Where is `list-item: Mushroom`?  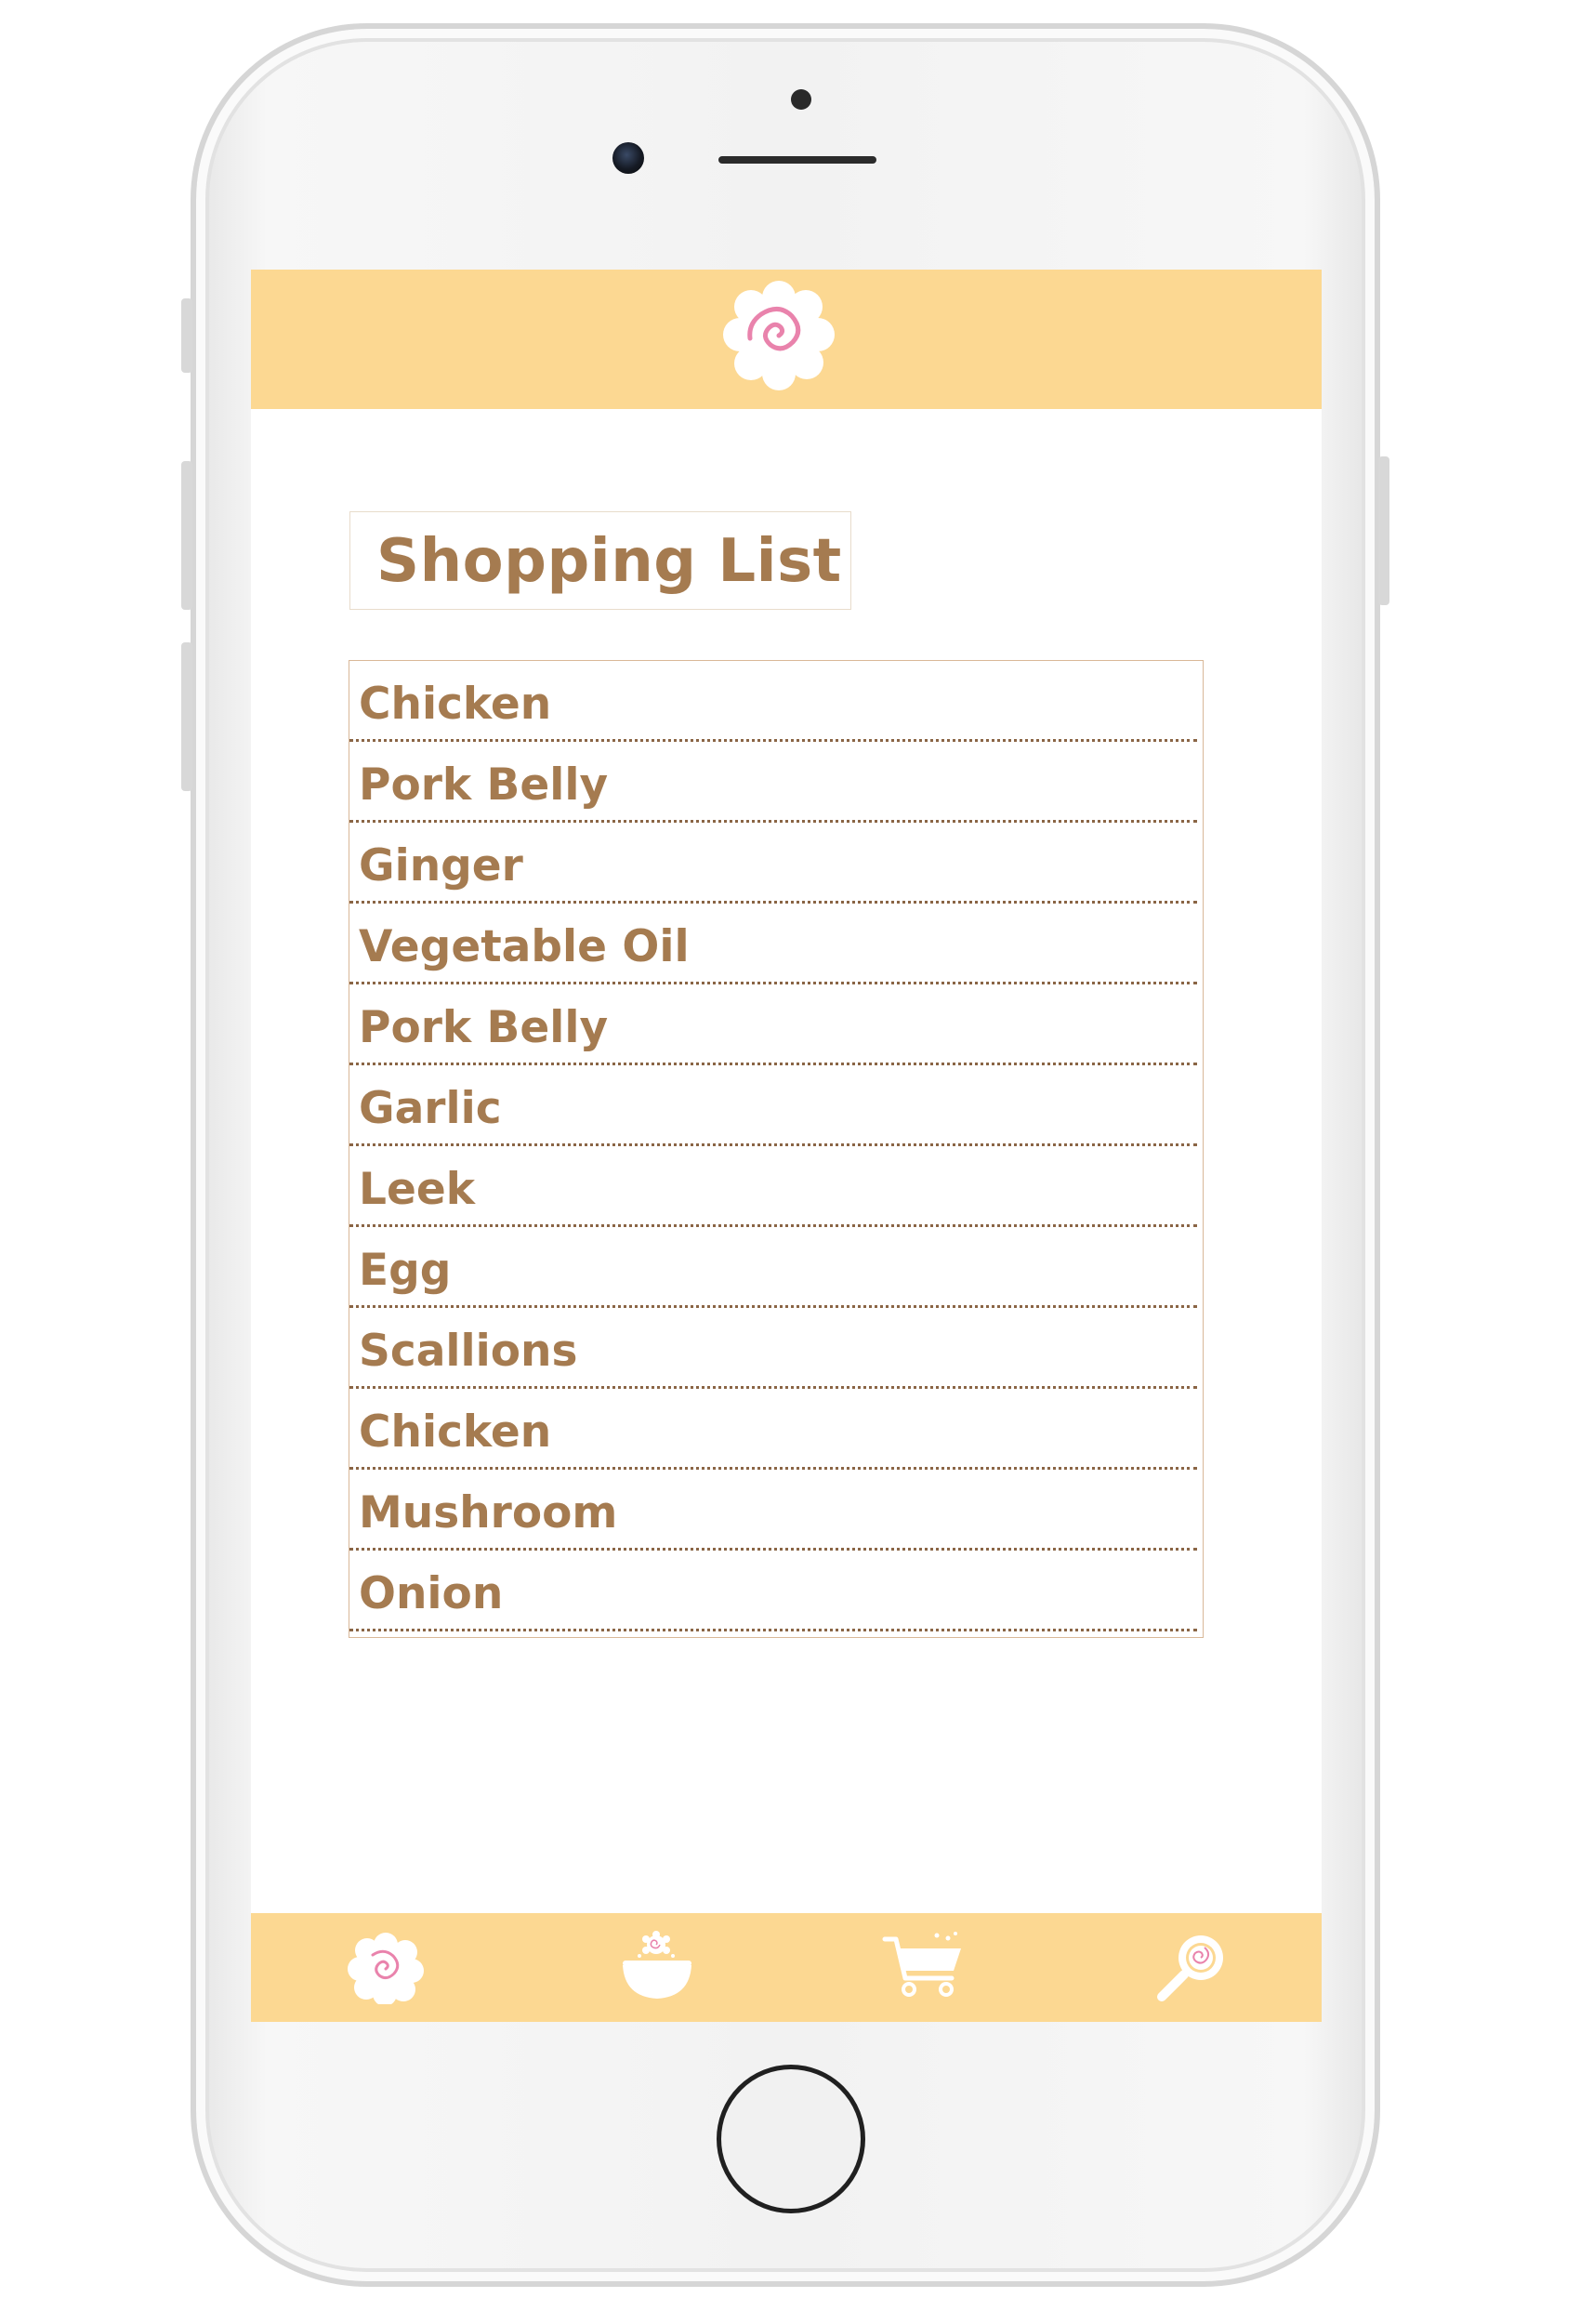
list-item: Mushroom is located at coordinates (773, 1510).